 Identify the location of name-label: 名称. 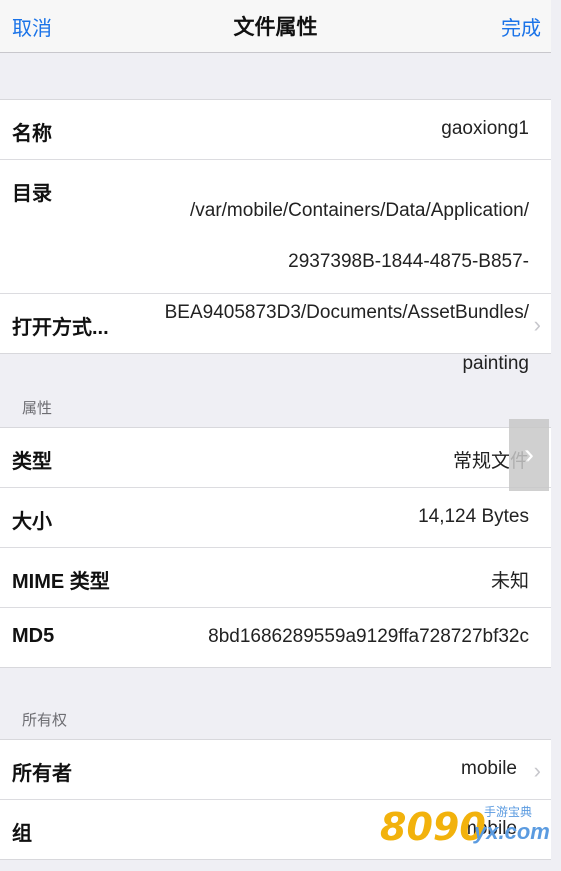
(32, 134).